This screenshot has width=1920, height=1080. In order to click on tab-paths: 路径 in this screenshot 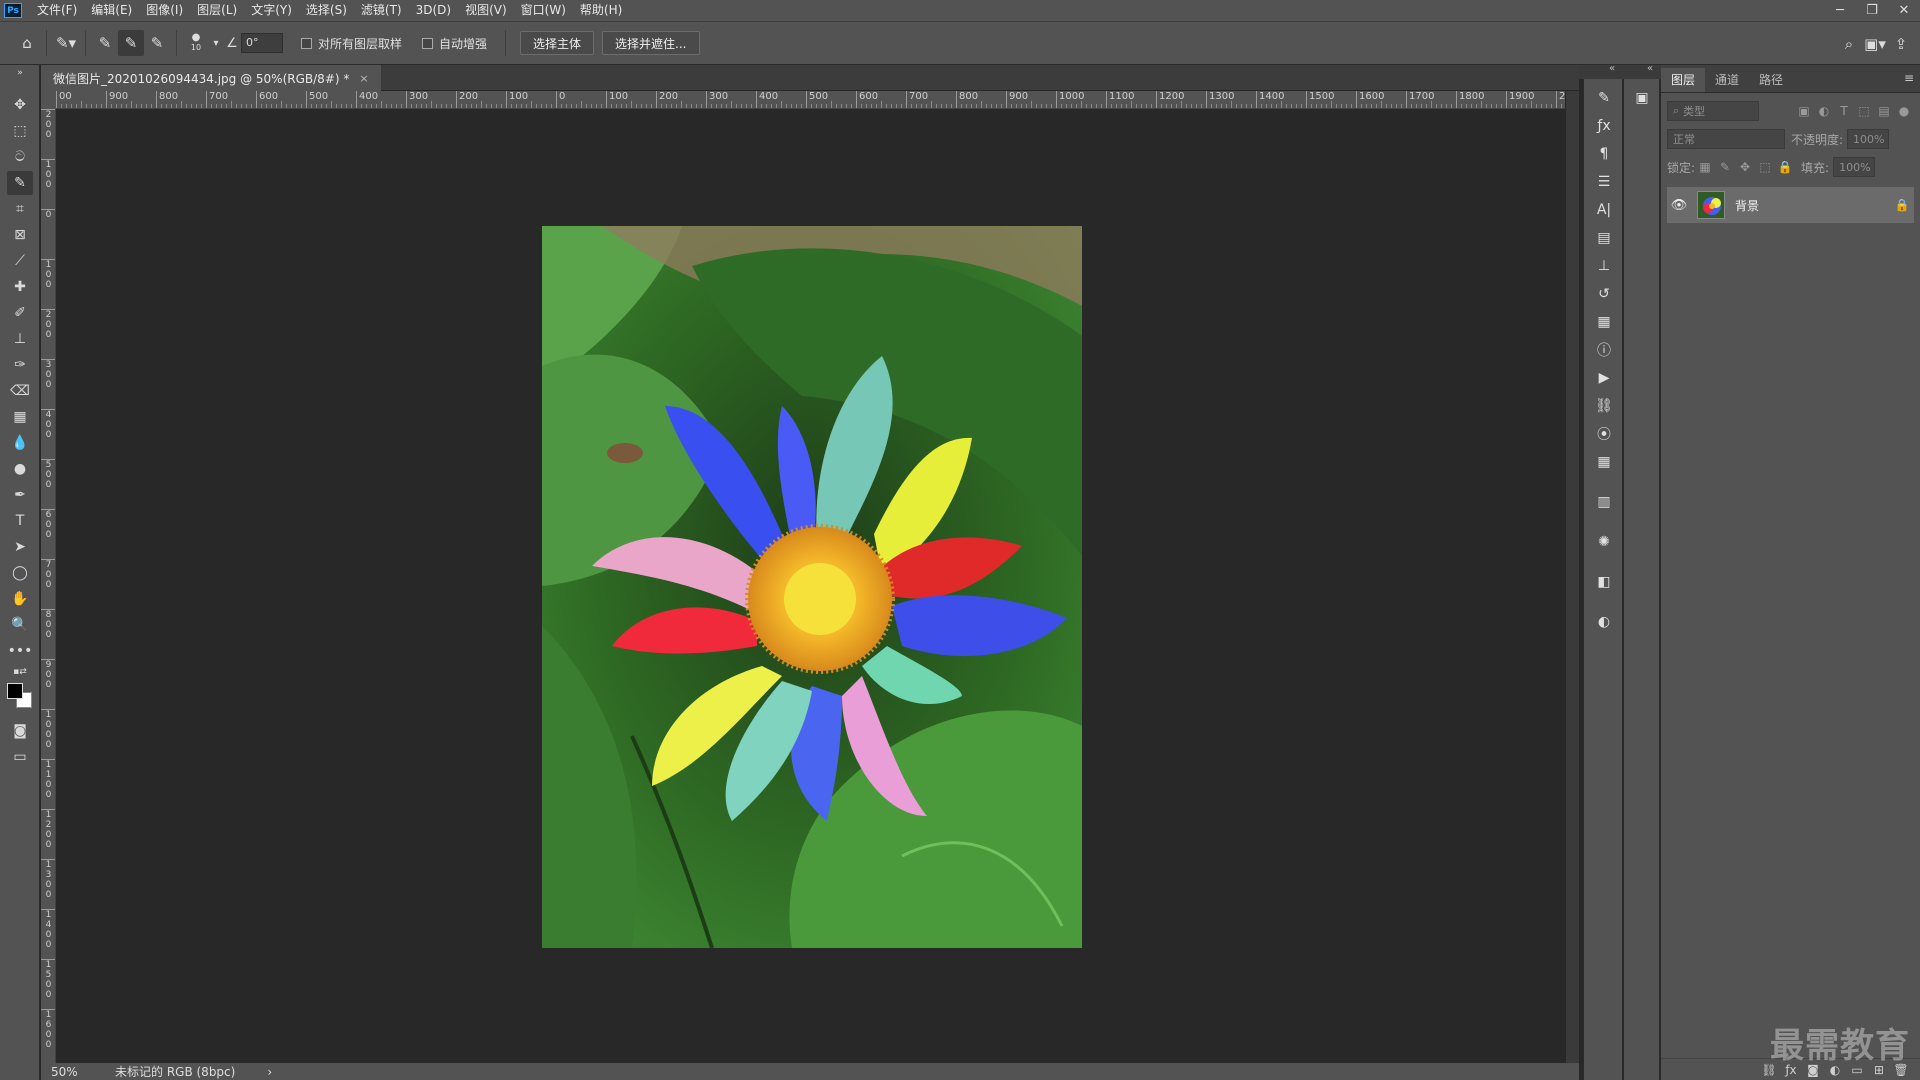, I will do `click(1771, 80)`.